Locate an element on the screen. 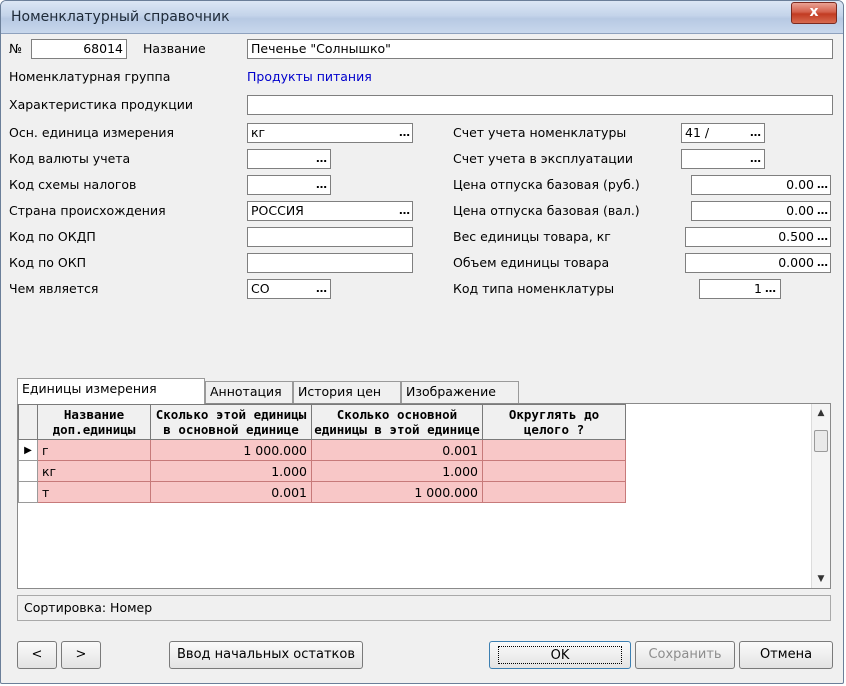 The height and width of the screenshot is (686, 846). save-button: Сохранить is located at coordinates (685, 655).